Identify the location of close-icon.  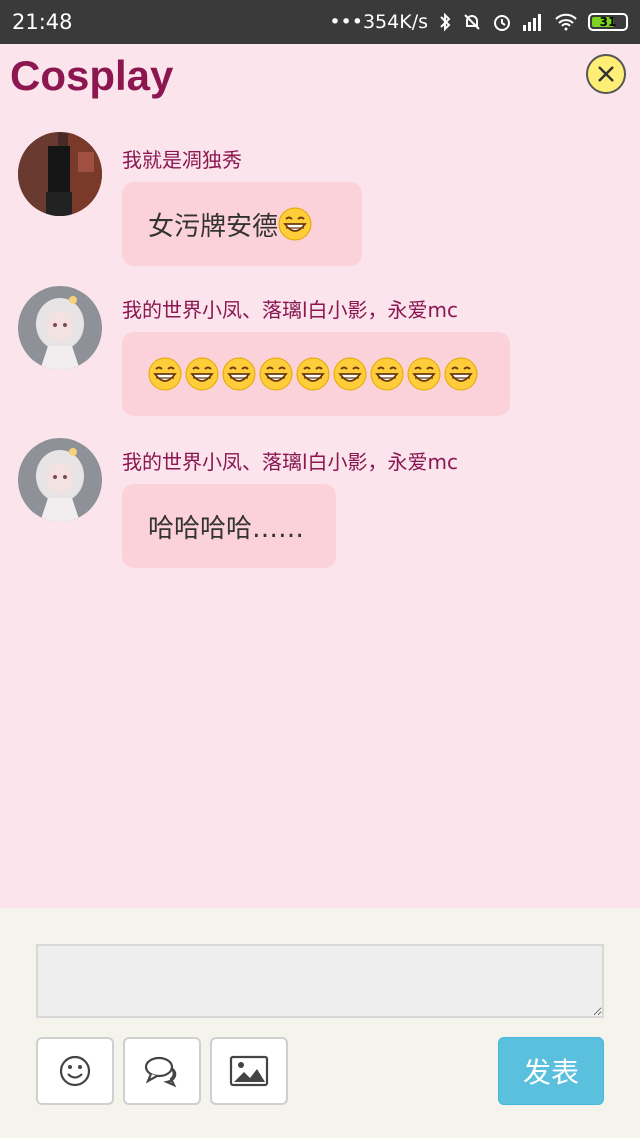
(606, 74).